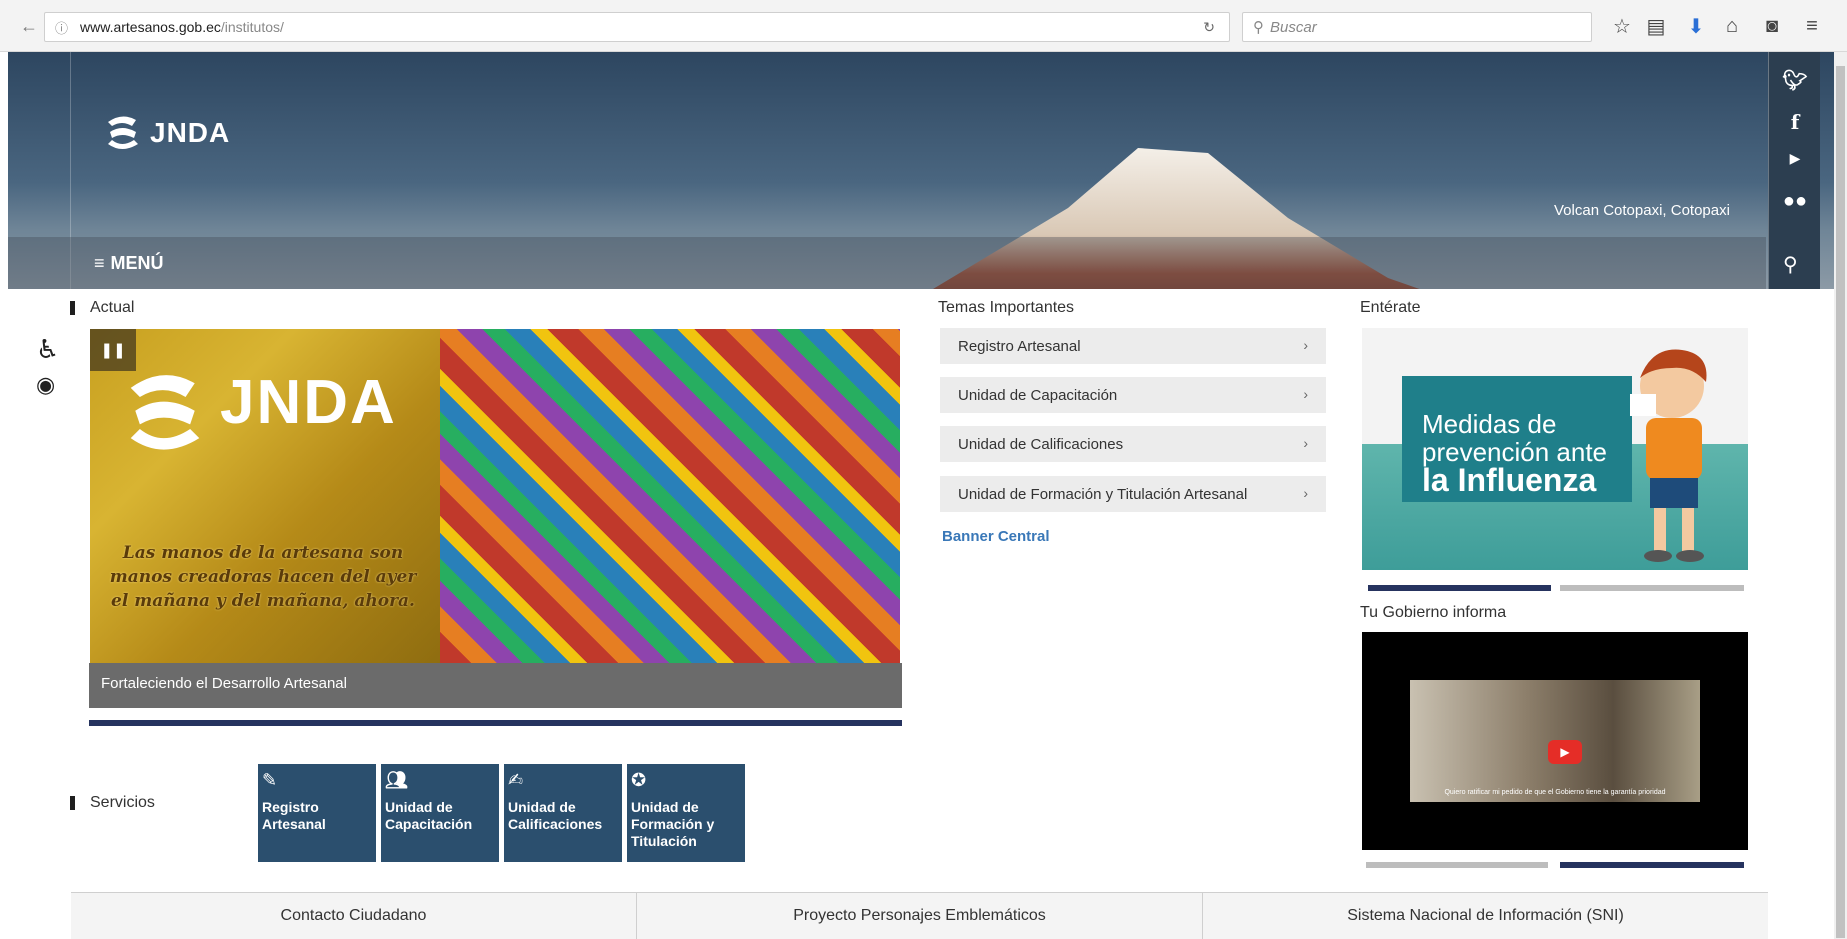 This screenshot has height=939, width=1847. I want to click on youtube-icon: ▶, so click(1795, 158).